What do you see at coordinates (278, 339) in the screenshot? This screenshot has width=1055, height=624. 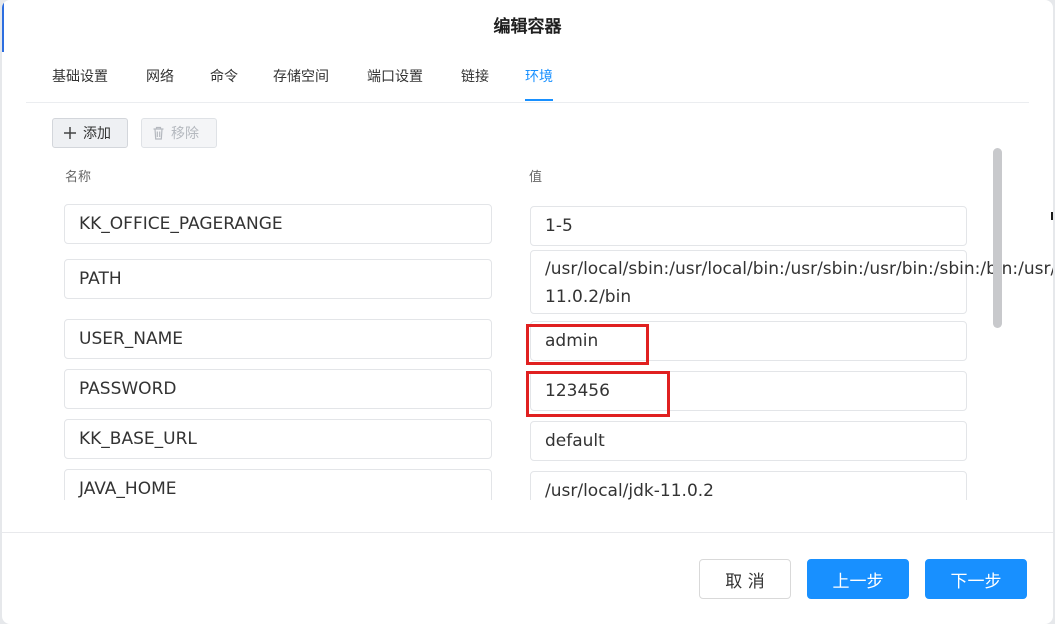 I see `env-name-input: USER_NAME` at bounding box center [278, 339].